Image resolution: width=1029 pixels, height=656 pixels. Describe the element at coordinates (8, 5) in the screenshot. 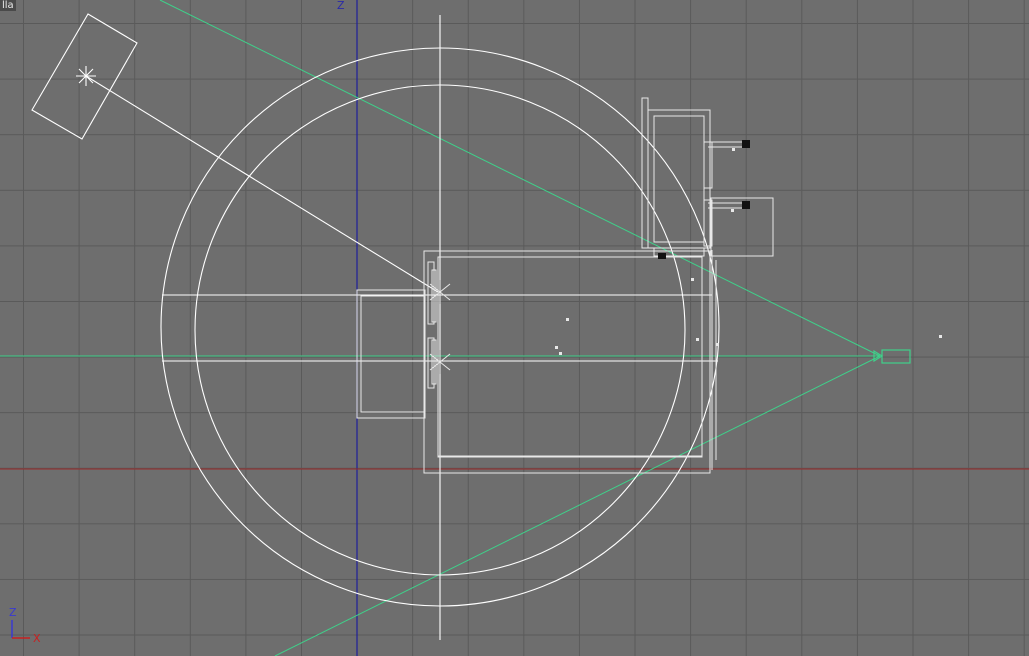

I see `viewport-label: lla` at that location.